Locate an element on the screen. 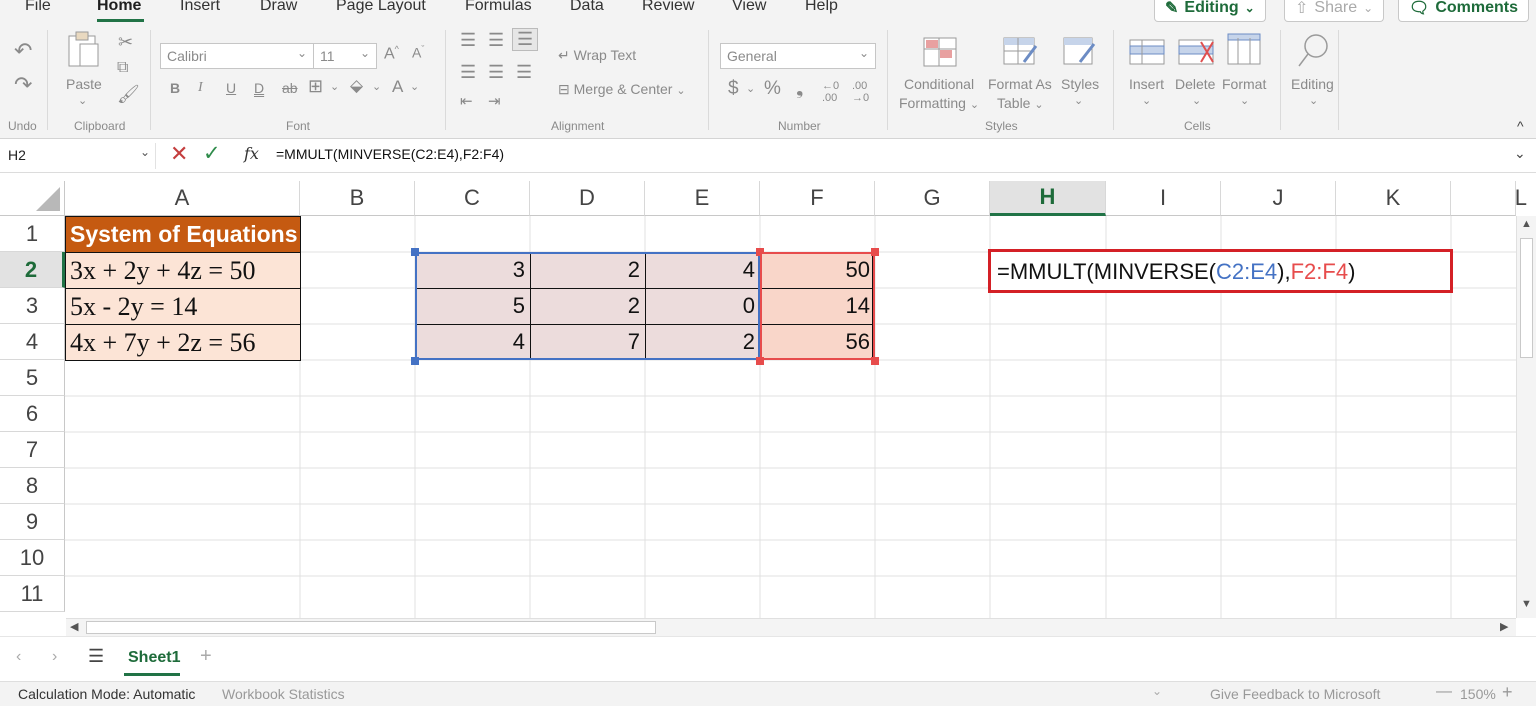  cell-styles-icon is located at coordinates (1080, 52).